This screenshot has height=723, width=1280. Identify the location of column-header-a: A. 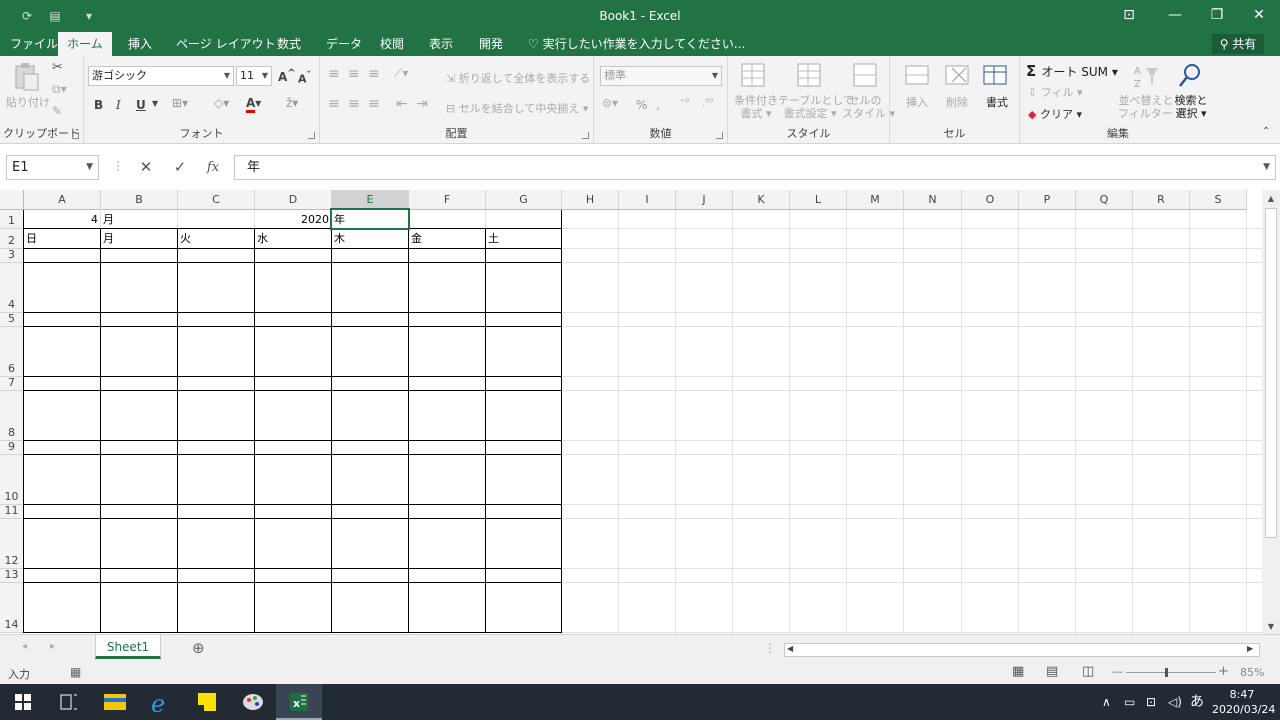
(62, 200).